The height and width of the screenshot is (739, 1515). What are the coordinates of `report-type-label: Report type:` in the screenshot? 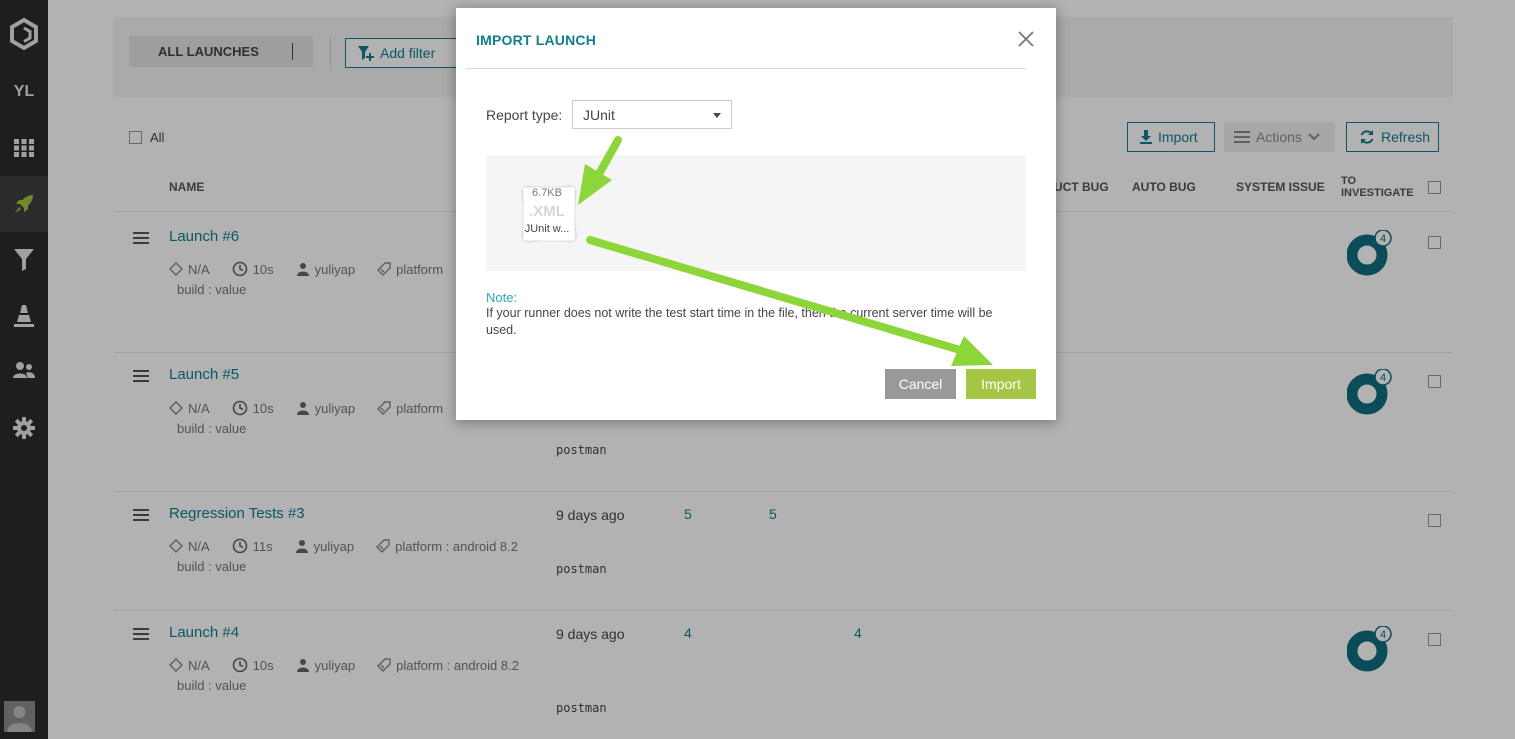 It's located at (524, 115).